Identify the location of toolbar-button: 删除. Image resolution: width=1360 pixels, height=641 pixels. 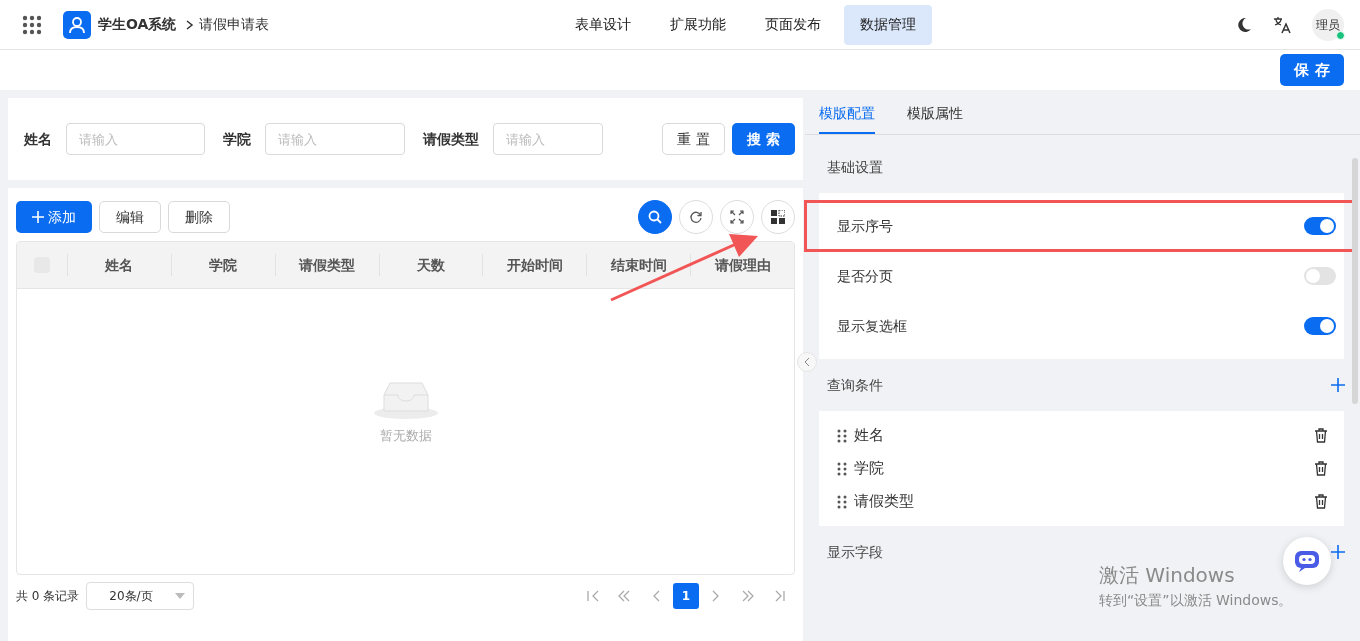
(198, 217).